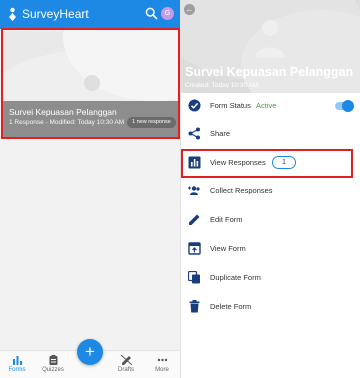 Image resolution: width=360 pixels, height=378 pixels. I want to click on form-status-row: Form Status Active, so click(270, 106).